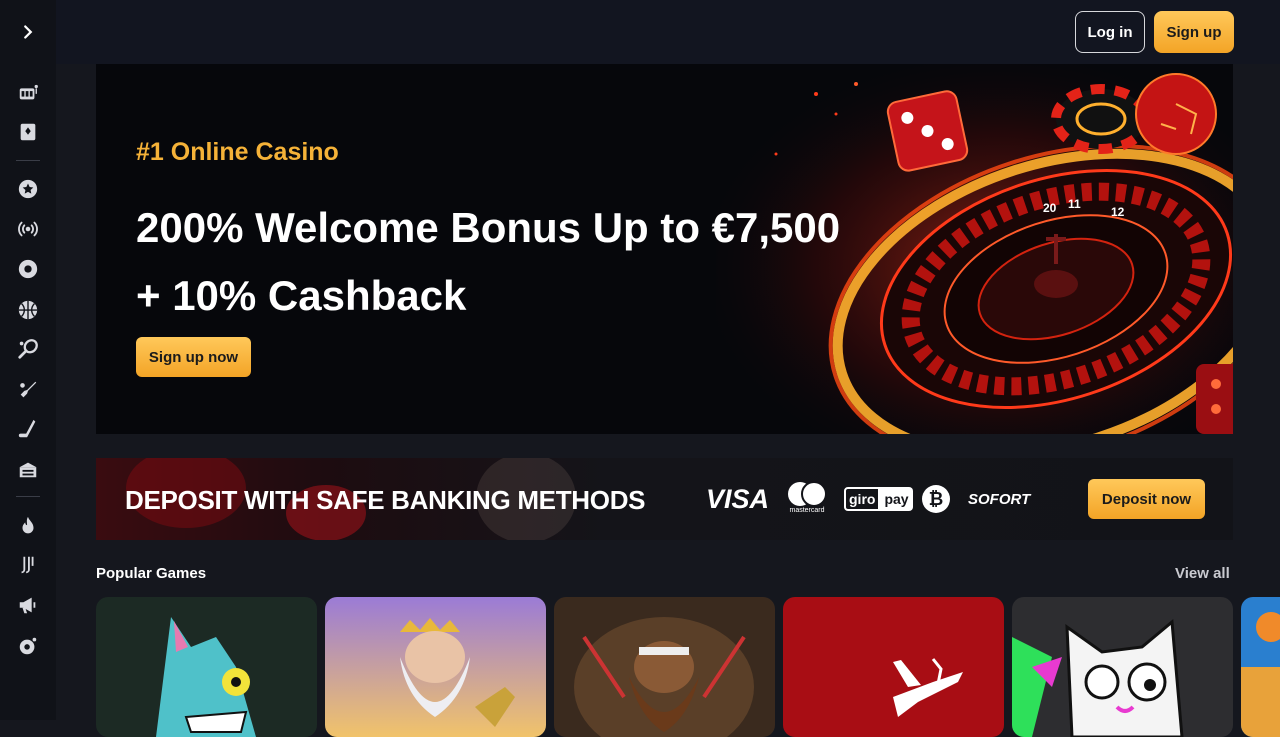 This screenshot has width=1280, height=737. I want to click on viking-warrior-thumbnail, so click(664, 667).